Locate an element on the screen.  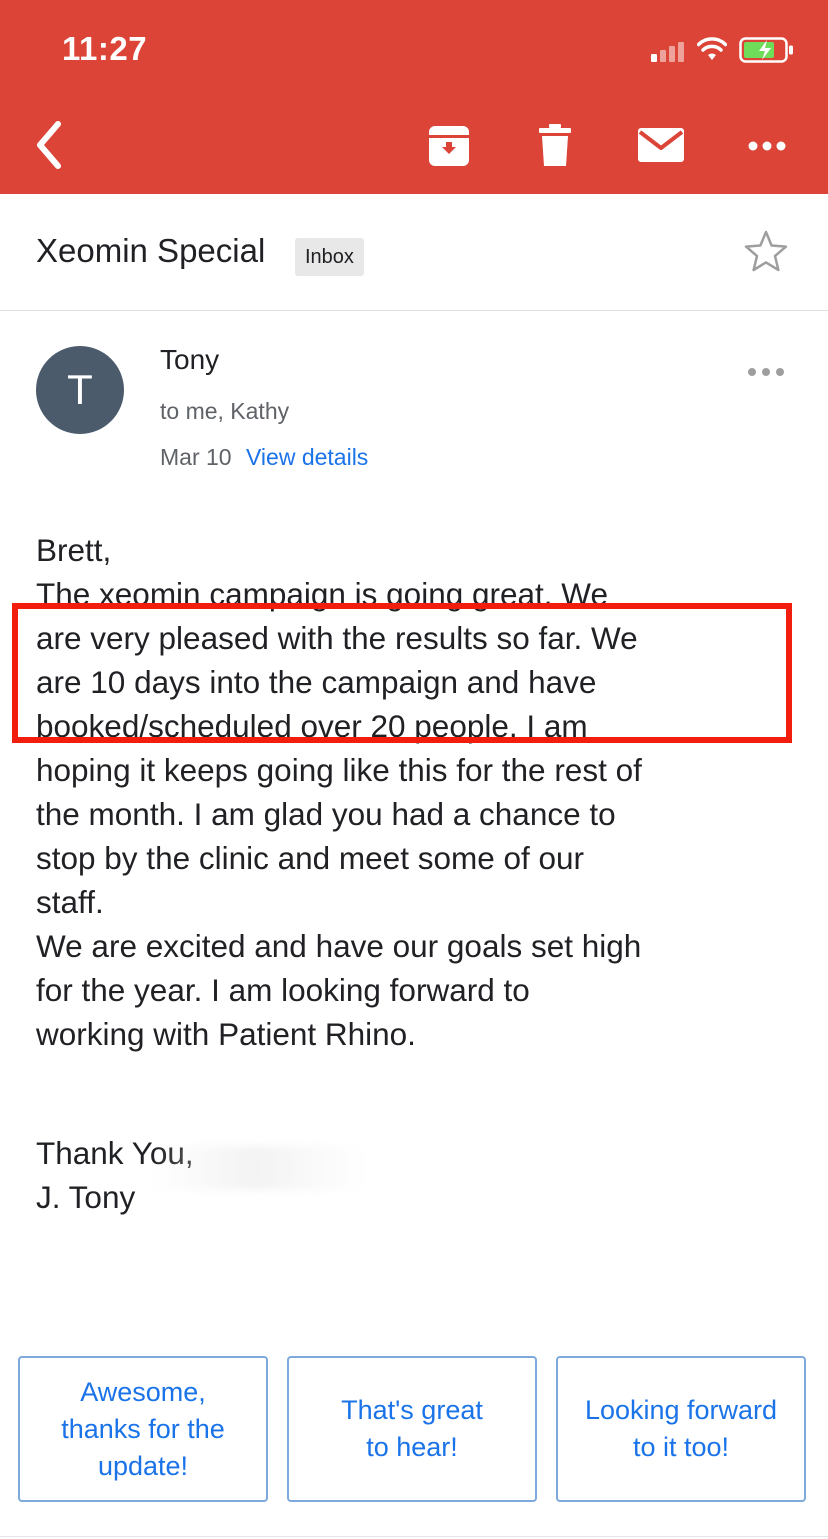
highlight-box is located at coordinates (402, 673).